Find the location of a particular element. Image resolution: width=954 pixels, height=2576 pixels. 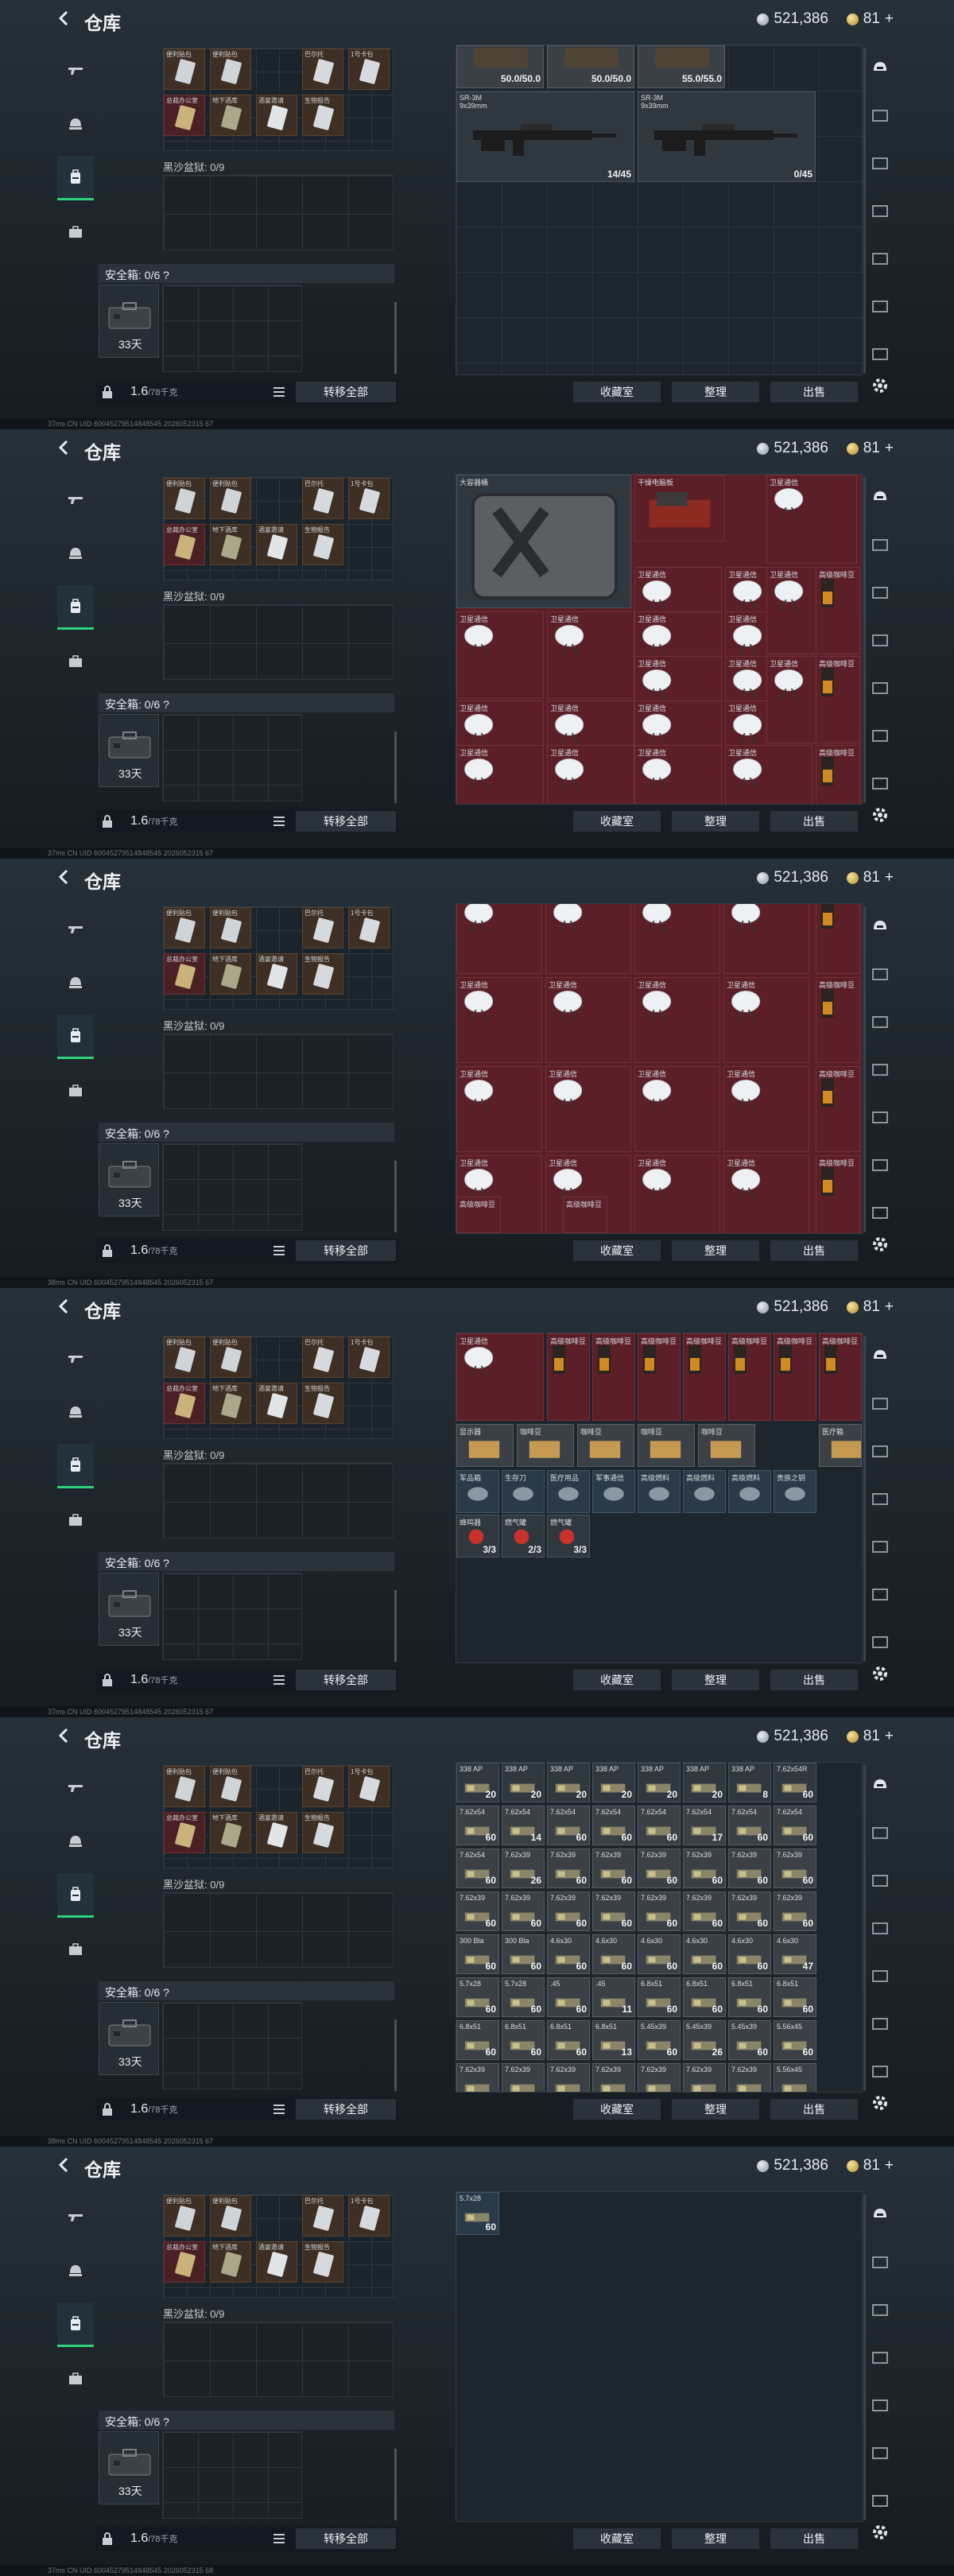

loot-item: 生存刀 is located at coordinates (523, 1492).